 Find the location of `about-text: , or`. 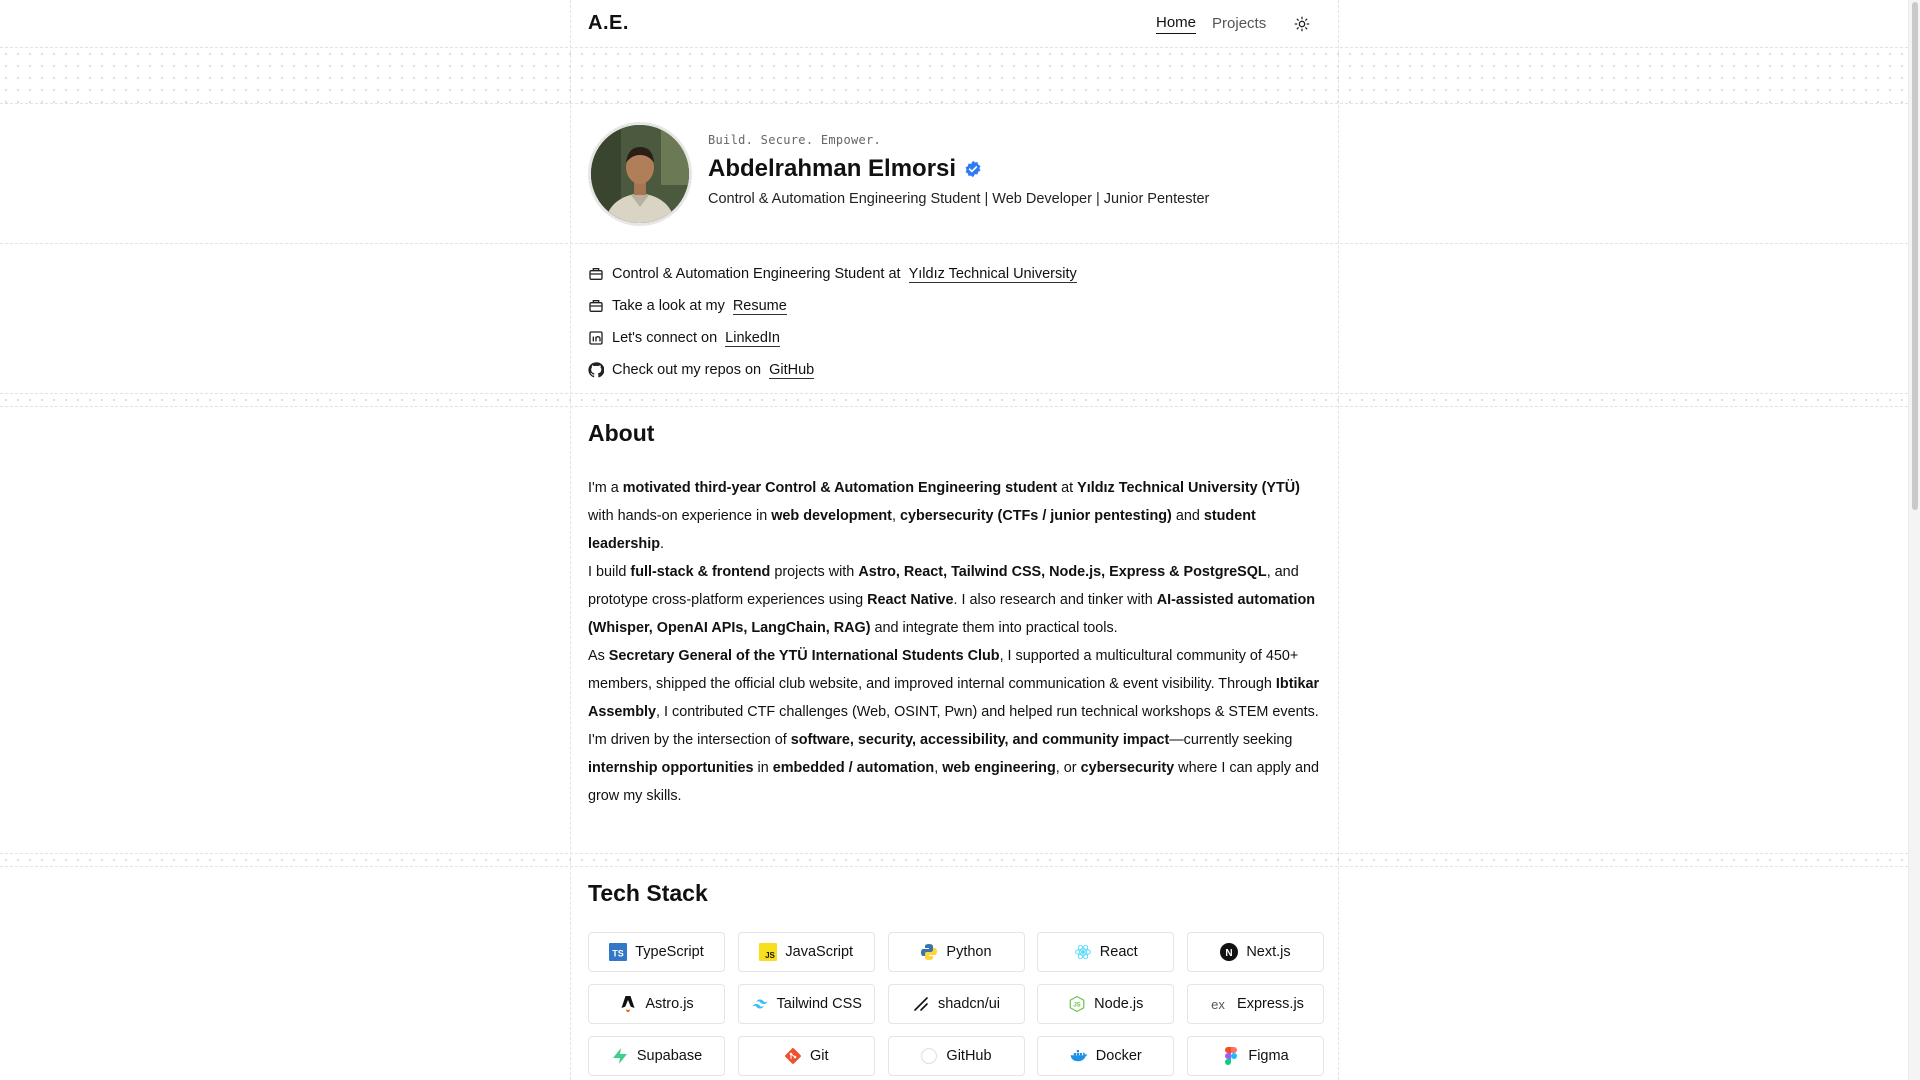

about-text: , or is located at coordinates (1068, 768).